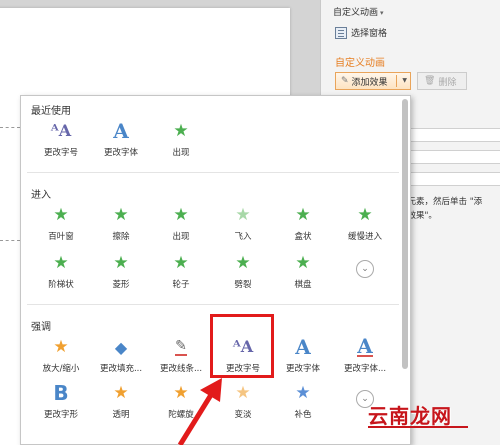  I want to click on watermark-underline, so click(418, 427).